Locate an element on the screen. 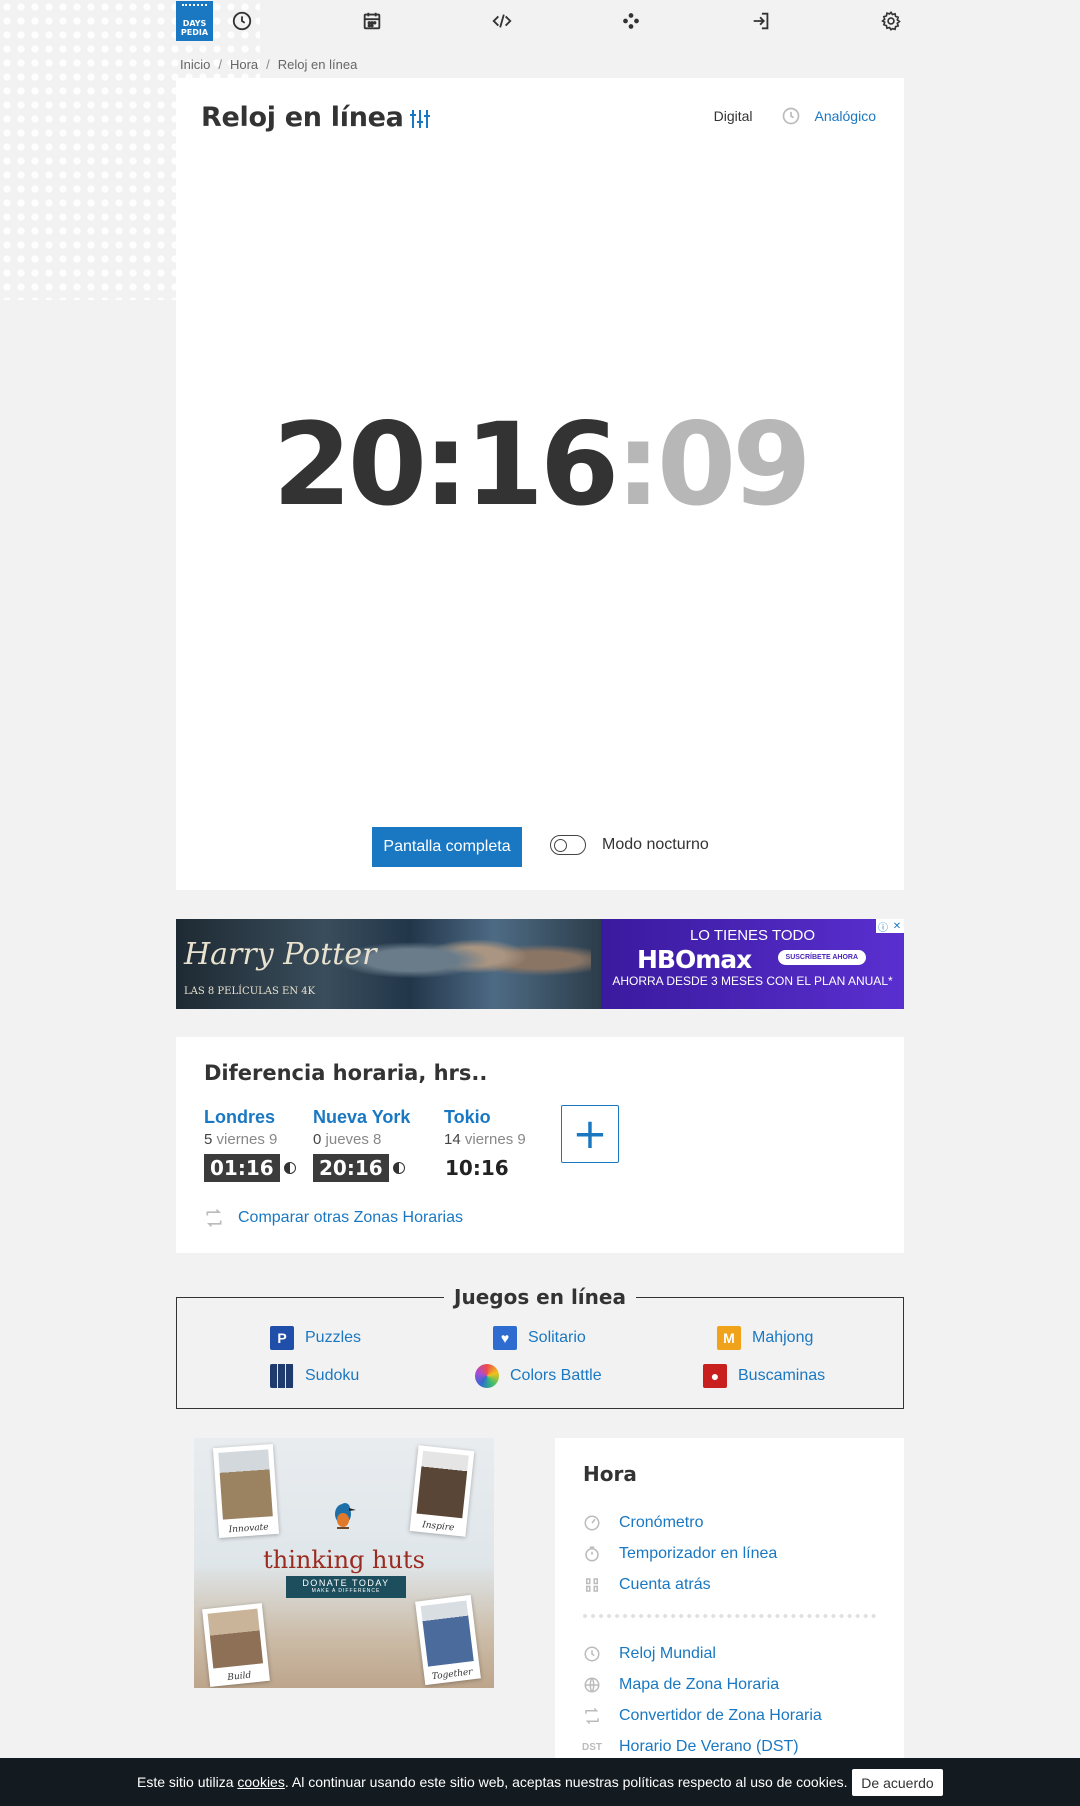  minesweeper-icon: ● is located at coordinates (715, 1376).